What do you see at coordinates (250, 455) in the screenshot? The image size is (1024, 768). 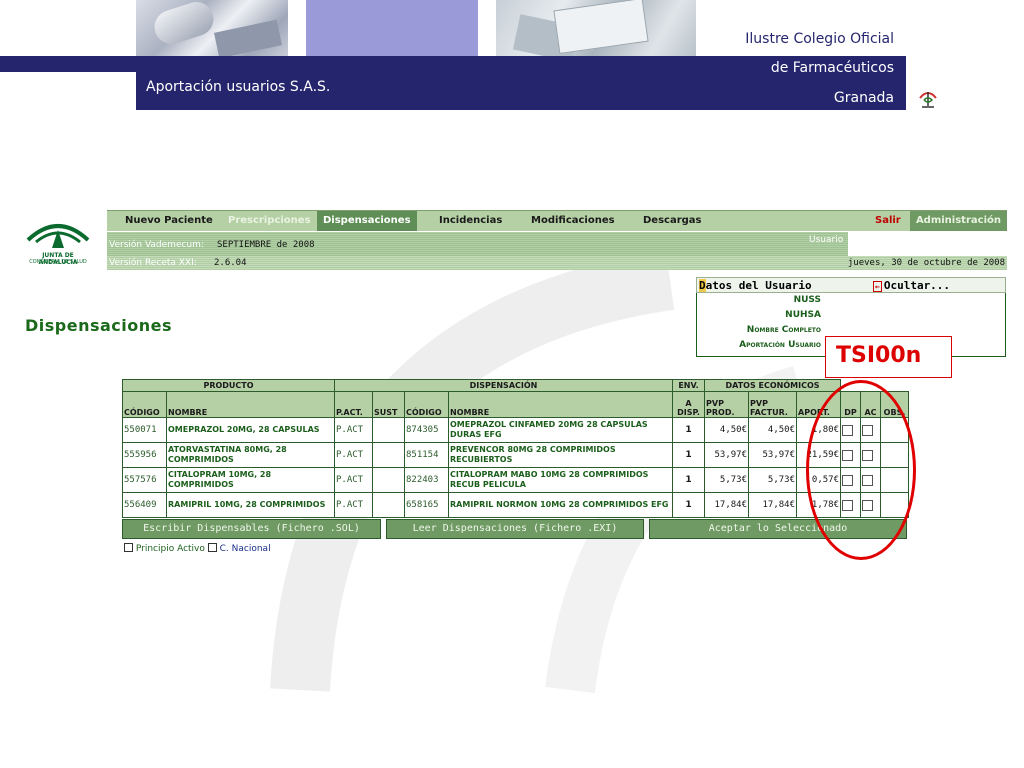 I see `cell-nombre: ATORVASTATINA 80MG, 28 COMPRIMIDOS` at bounding box center [250, 455].